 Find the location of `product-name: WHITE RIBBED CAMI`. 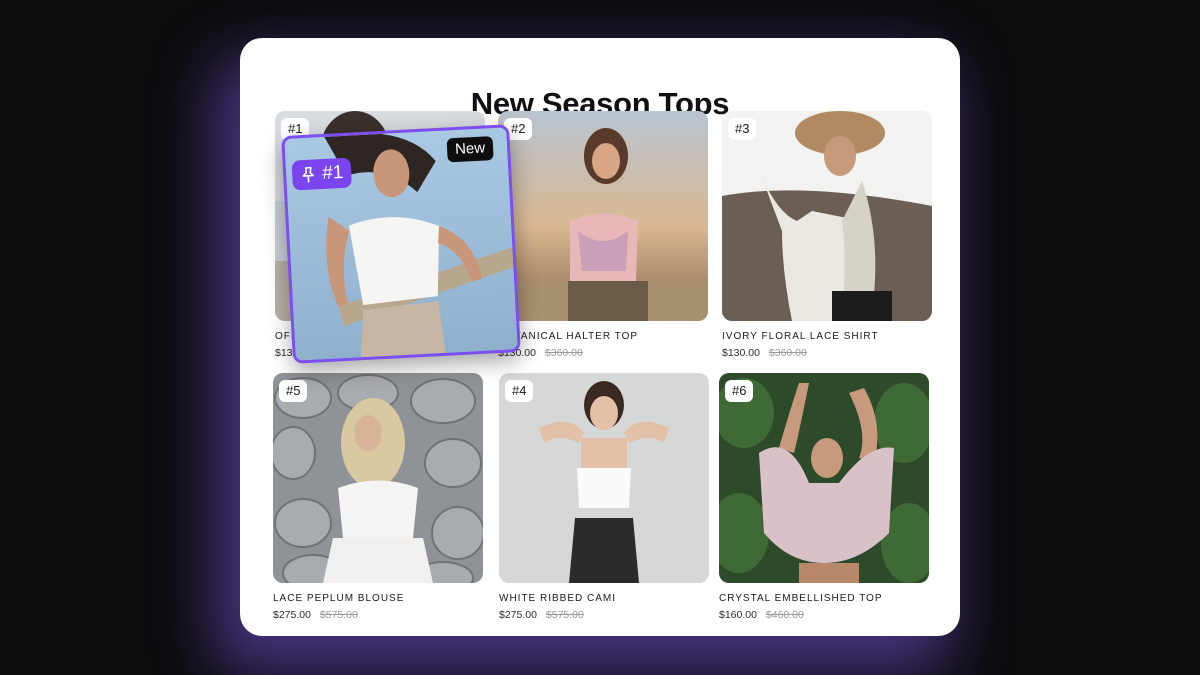

product-name: WHITE RIBBED CAMI is located at coordinates (557, 598).